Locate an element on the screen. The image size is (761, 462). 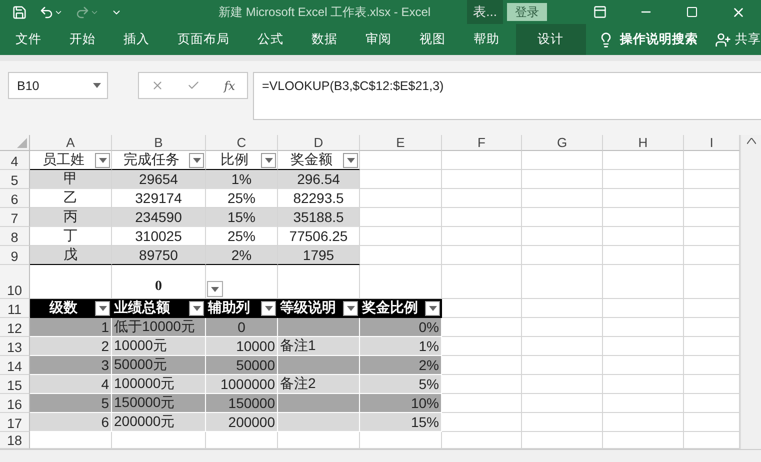
row-number: 4 is located at coordinates (15, 160).